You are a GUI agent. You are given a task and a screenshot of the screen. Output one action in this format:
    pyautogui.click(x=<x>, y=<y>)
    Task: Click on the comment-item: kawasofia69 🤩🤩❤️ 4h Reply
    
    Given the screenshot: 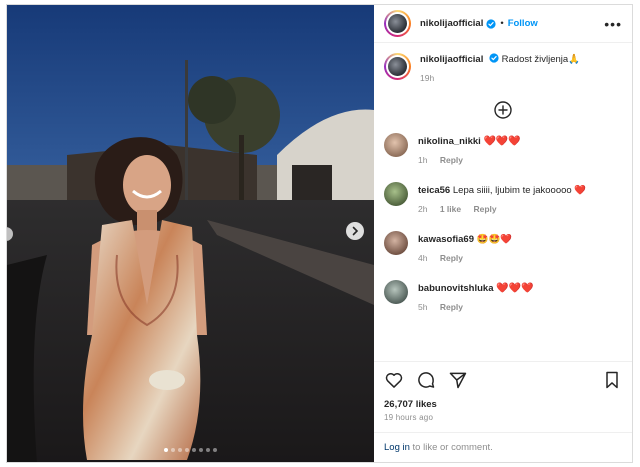 What is the action you would take?
    pyautogui.click(x=503, y=248)
    